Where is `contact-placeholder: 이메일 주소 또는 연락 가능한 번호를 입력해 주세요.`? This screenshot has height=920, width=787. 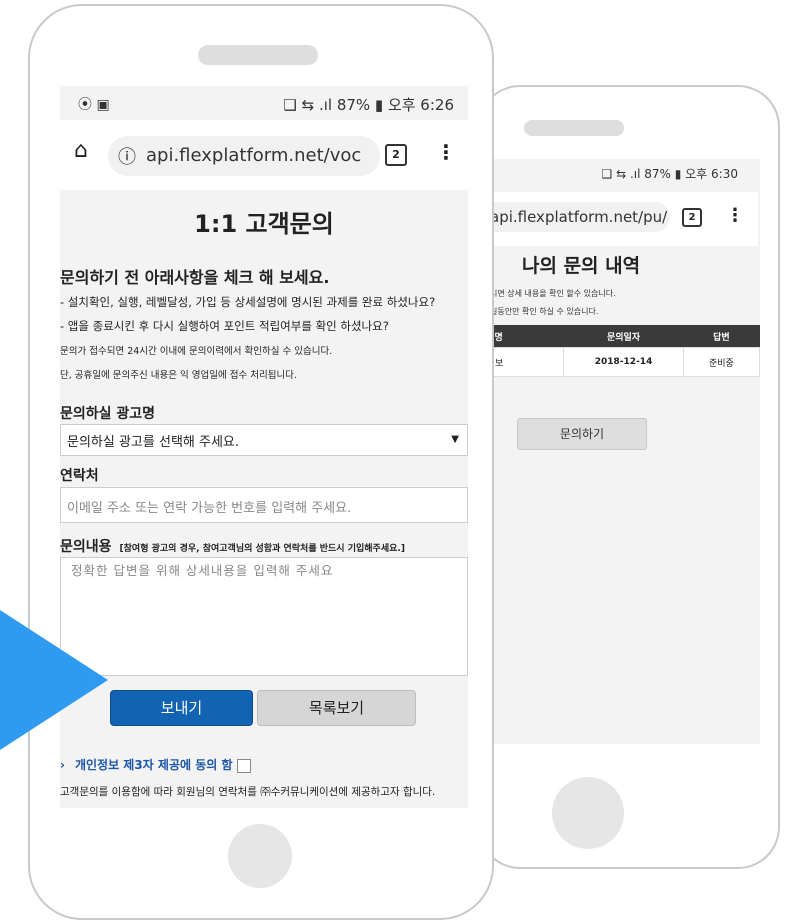
contact-placeholder: 이메일 주소 또는 연락 가능한 번호를 입력해 주세요. is located at coordinates (209, 508).